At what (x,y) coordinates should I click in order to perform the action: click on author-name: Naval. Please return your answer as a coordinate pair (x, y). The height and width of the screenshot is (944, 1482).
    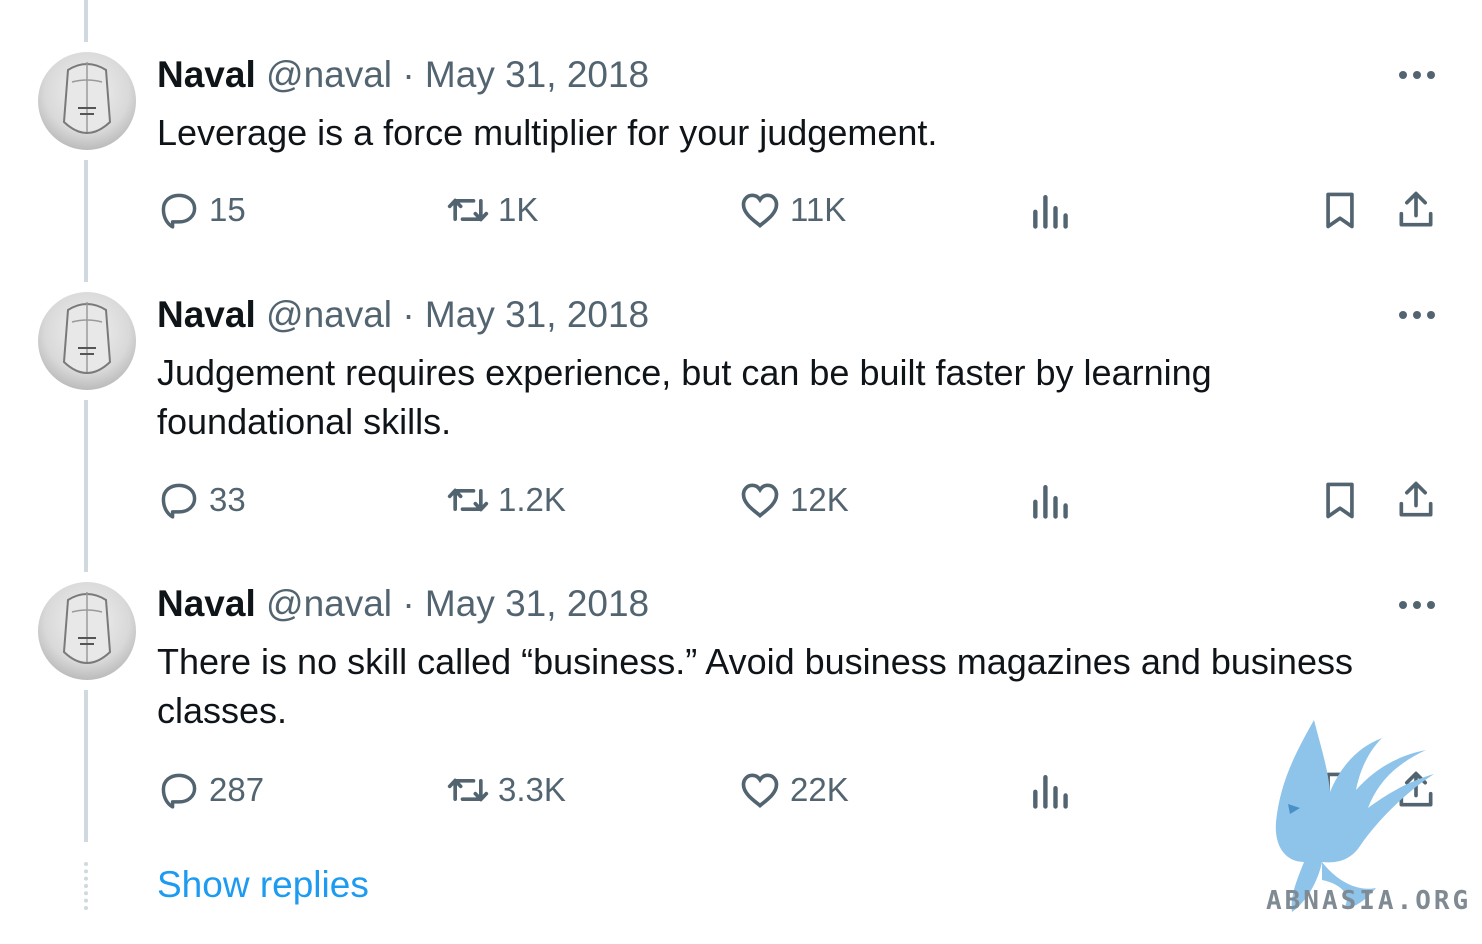
    Looking at the image, I should click on (206, 603).